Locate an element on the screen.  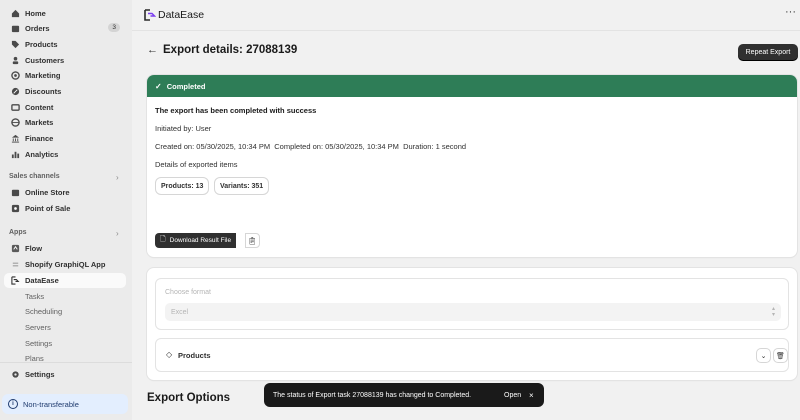
sales-channels-heading: Sales channels is located at coordinates (34, 176).